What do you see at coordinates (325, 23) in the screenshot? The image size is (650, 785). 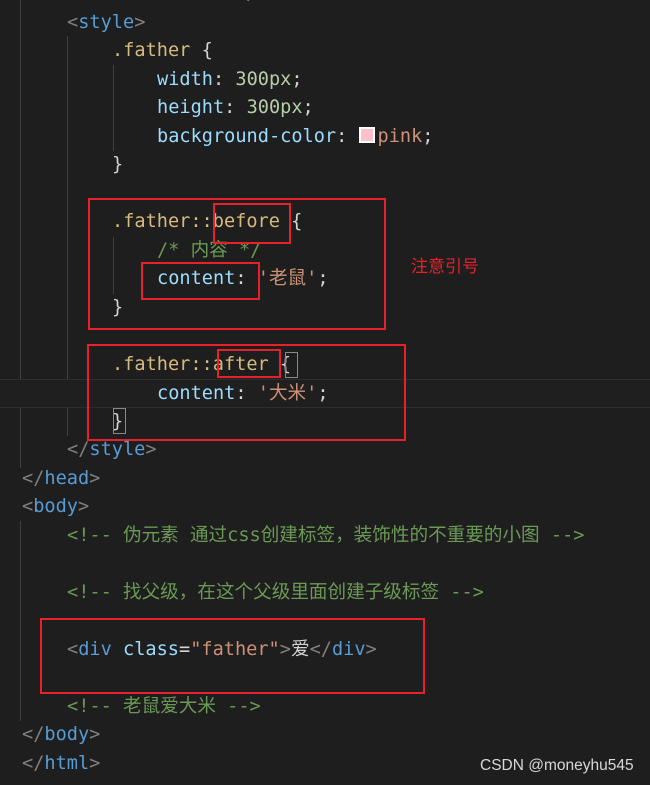 I see `code-line: <style>` at bounding box center [325, 23].